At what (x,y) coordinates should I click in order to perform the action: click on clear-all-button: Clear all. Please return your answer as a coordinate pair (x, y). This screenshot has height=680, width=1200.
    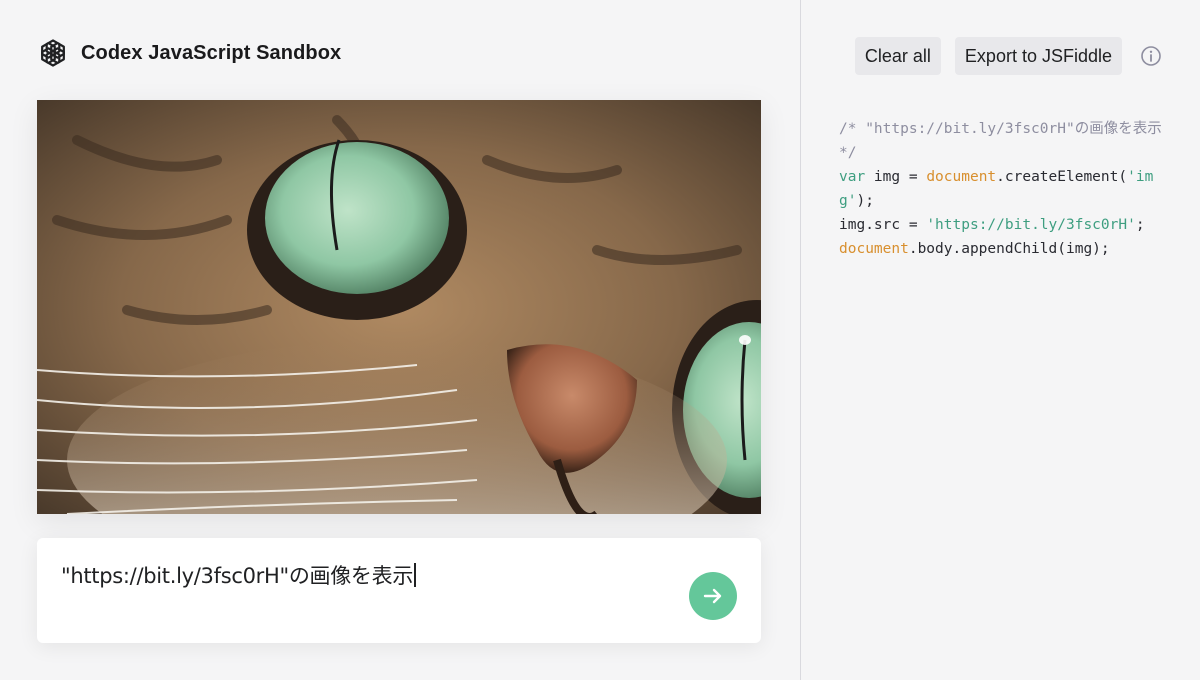
    Looking at the image, I should click on (897, 56).